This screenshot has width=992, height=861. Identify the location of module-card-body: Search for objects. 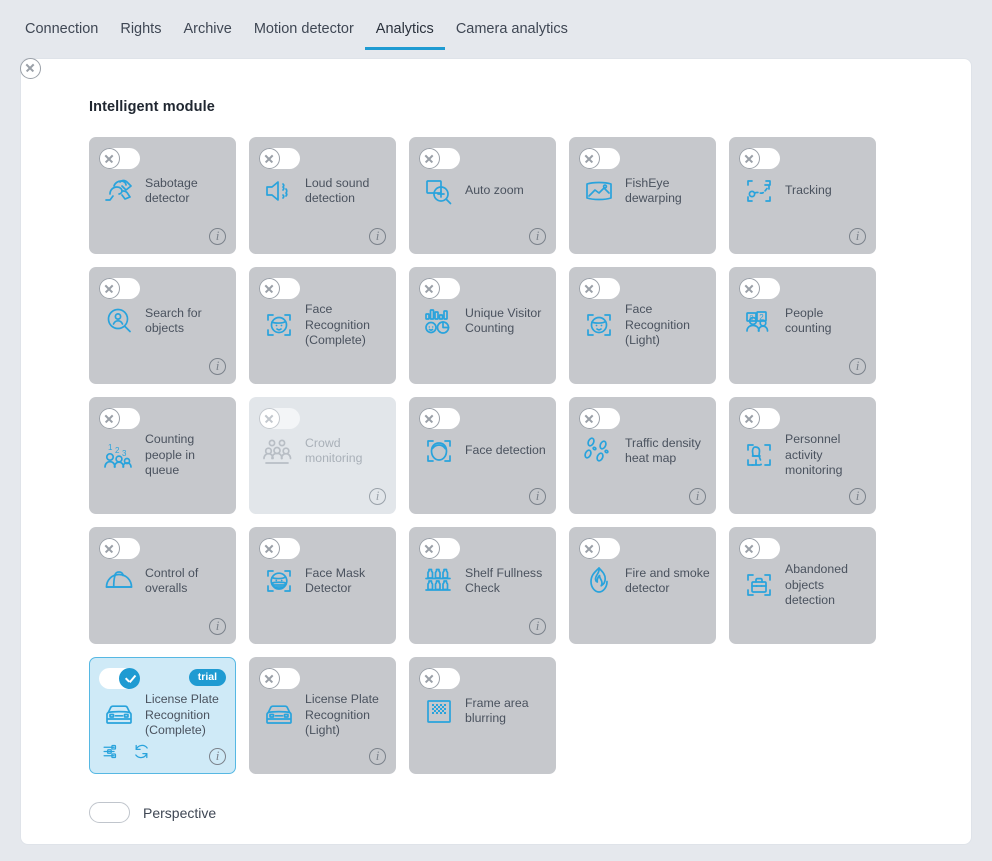
(163, 321).